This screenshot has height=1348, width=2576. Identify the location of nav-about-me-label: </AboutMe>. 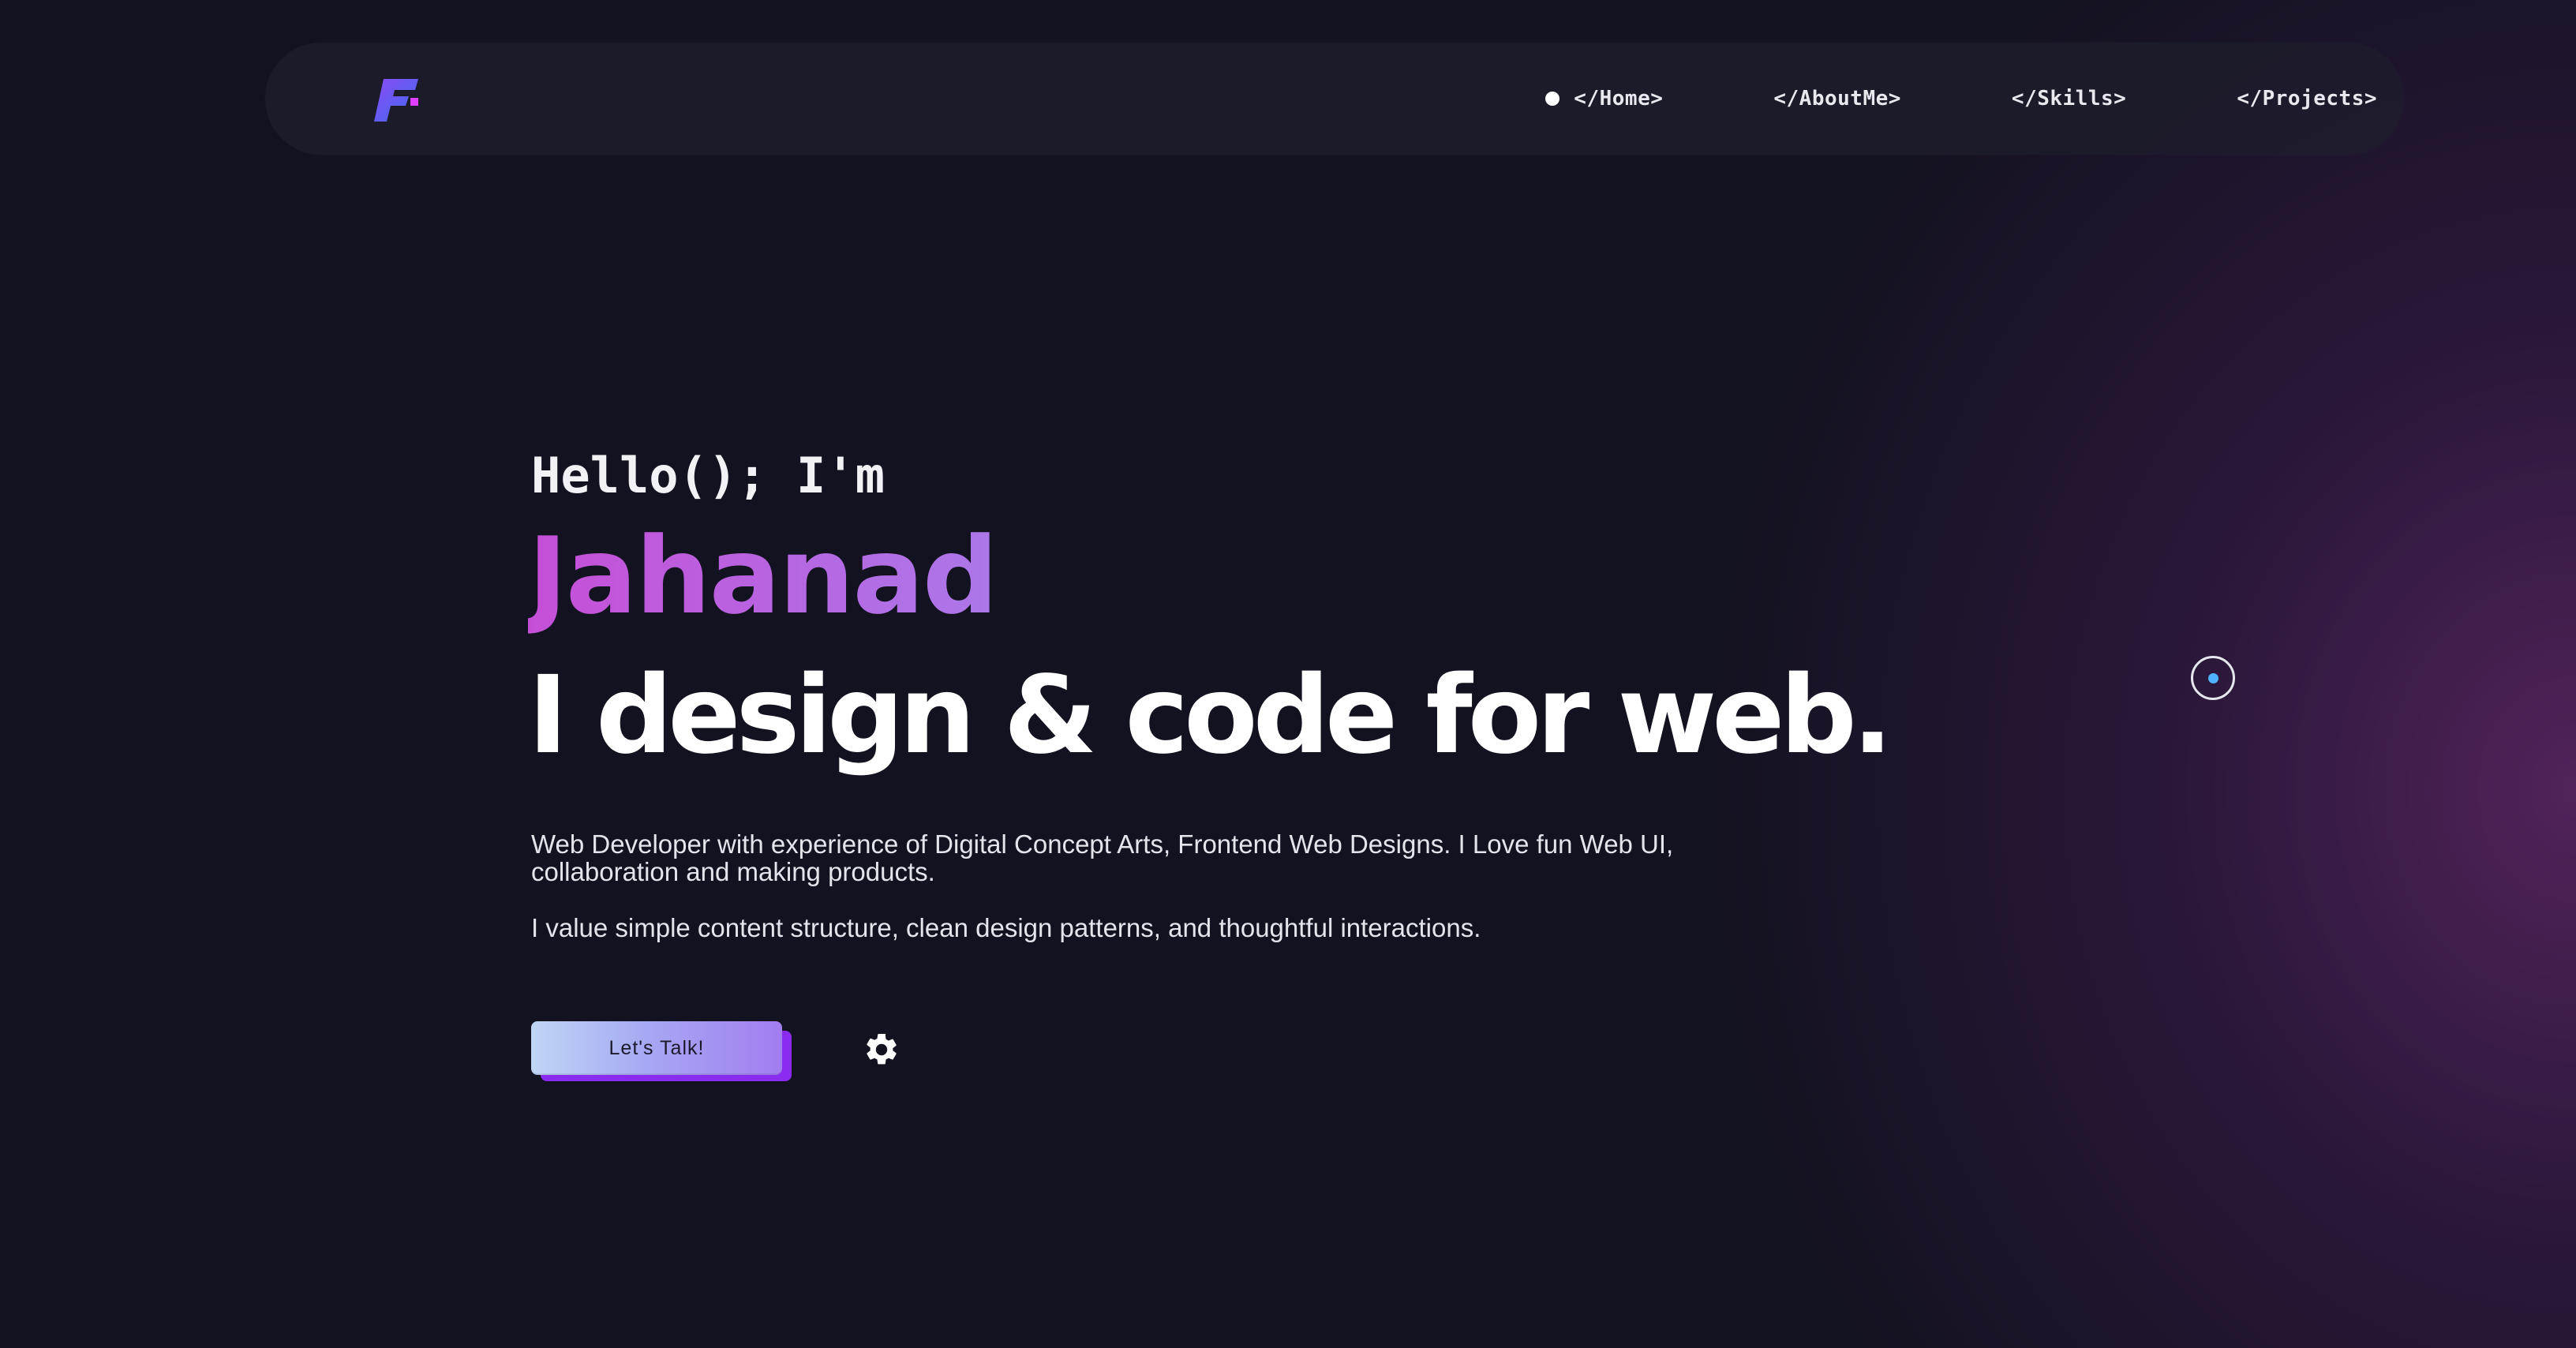
(1837, 98).